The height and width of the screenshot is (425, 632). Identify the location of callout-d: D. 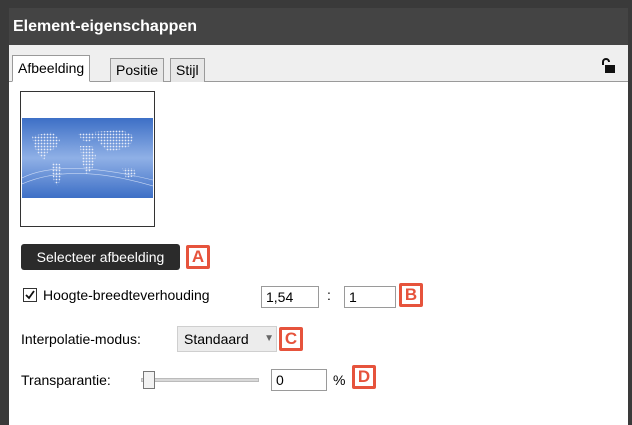
(364, 377).